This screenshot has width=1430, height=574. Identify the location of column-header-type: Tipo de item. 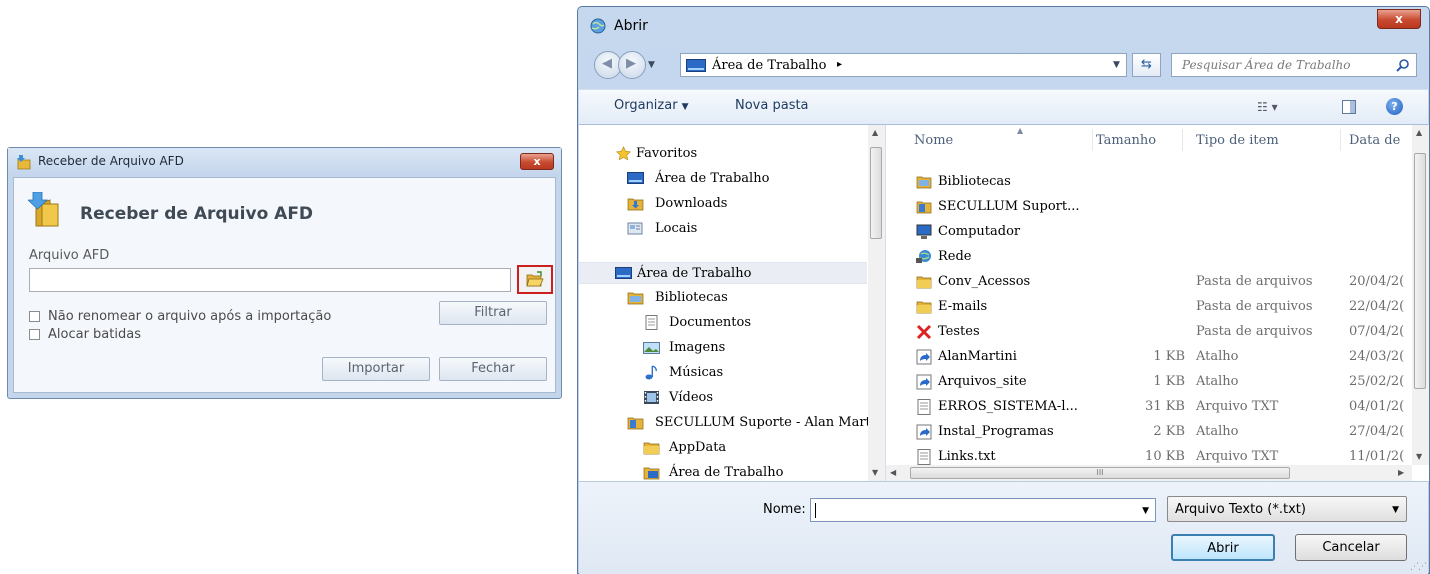
(1237, 140).